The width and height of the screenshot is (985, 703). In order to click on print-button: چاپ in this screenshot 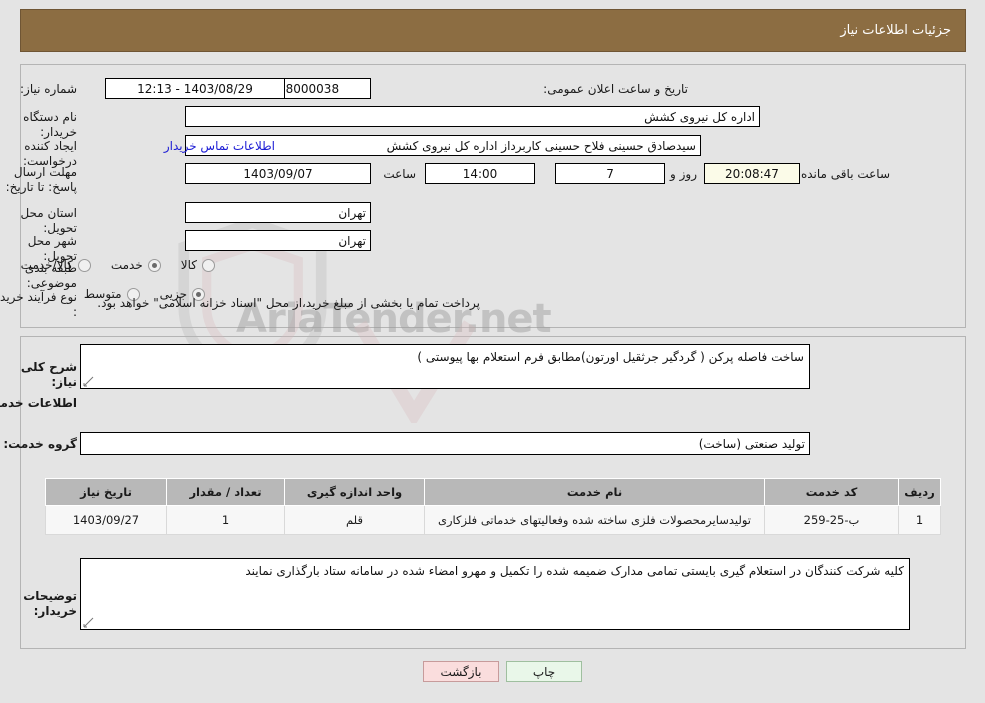, I will do `click(544, 671)`.